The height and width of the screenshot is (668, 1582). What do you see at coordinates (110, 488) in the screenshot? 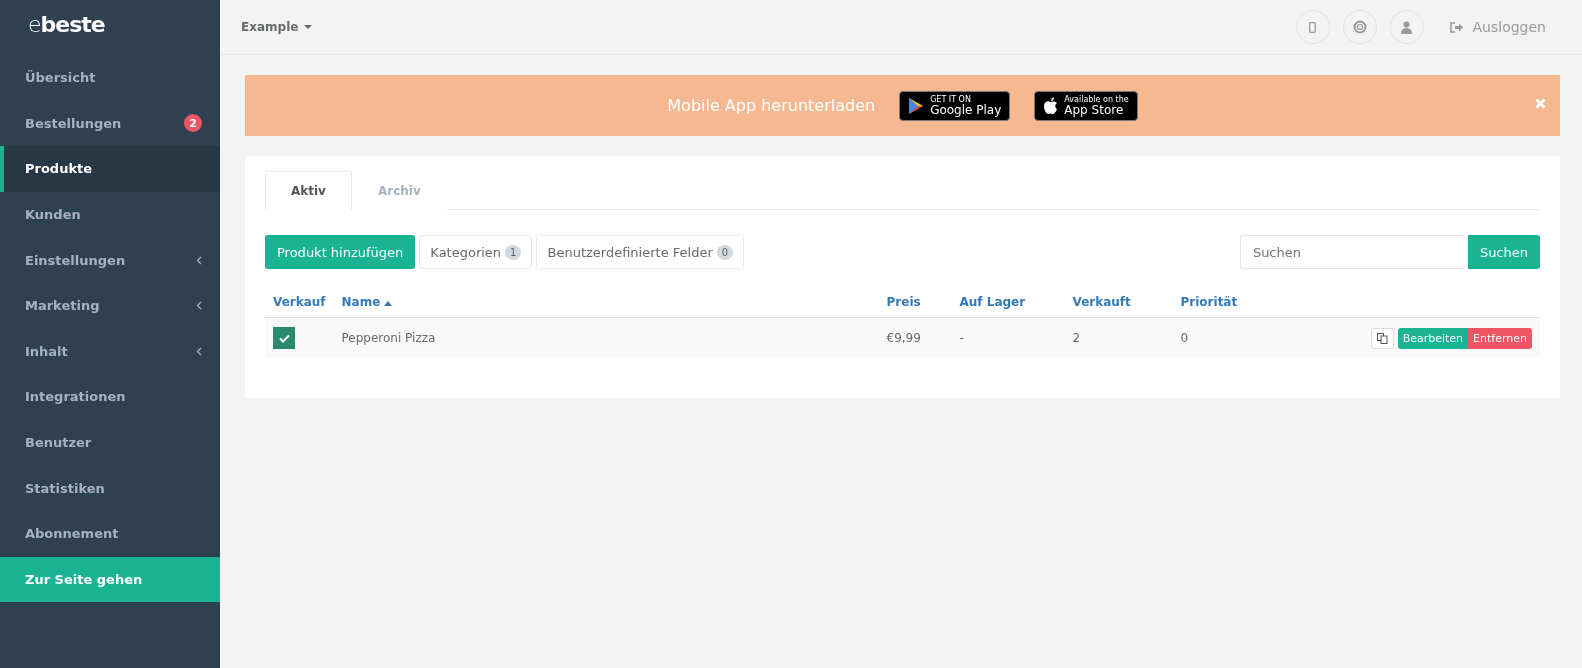
I see `sidebar-item: Statistiken` at bounding box center [110, 488].